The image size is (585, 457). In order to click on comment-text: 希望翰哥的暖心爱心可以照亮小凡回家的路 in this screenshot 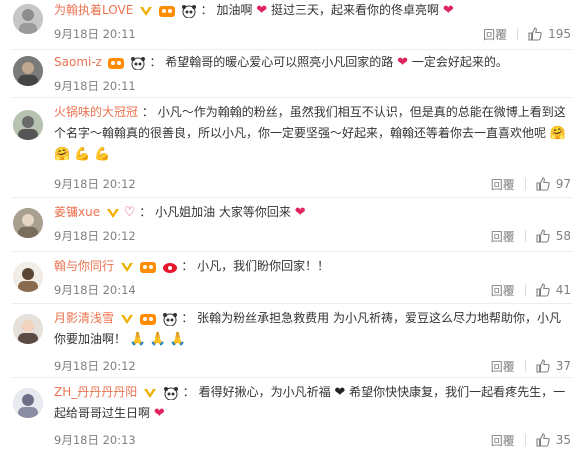, I will do `click(279, 62)`.